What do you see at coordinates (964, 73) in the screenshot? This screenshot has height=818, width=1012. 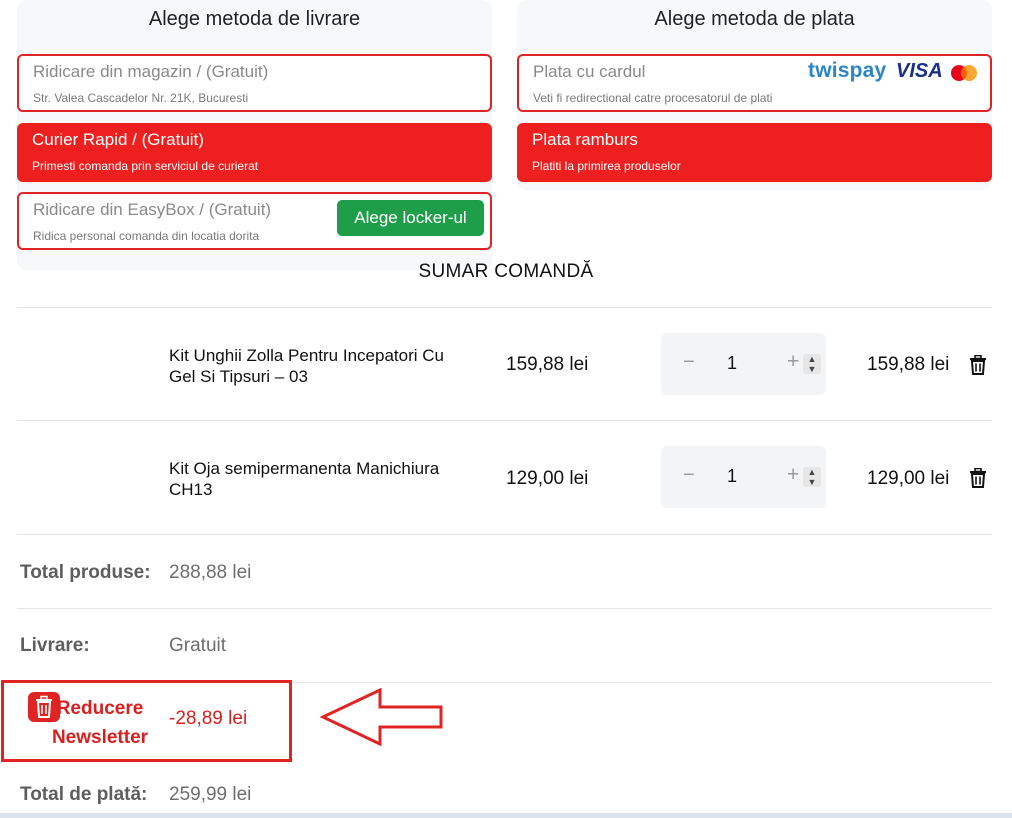 I see `mastercard-icon` at bounding box center [964, 73].